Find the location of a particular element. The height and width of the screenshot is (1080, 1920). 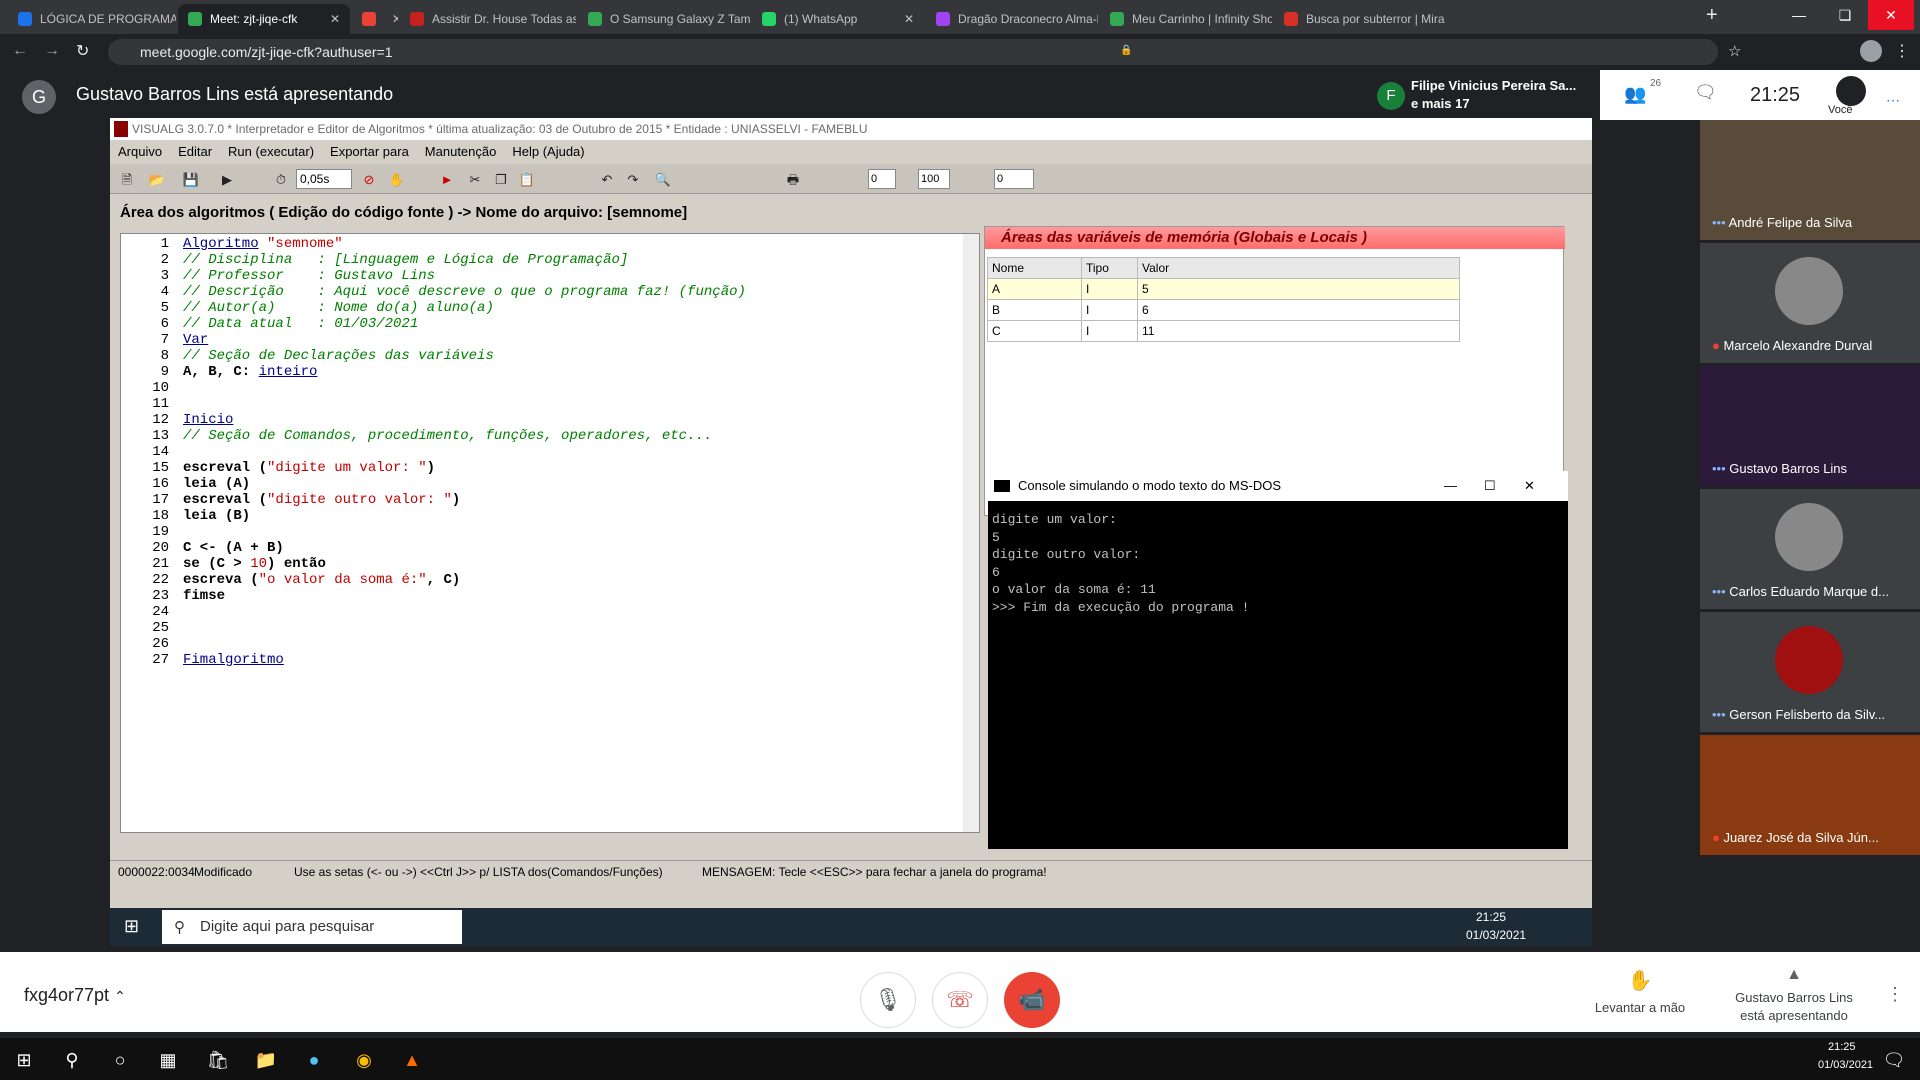

more-dots-icon: ⋯ is located at coordinates (1893, 100).